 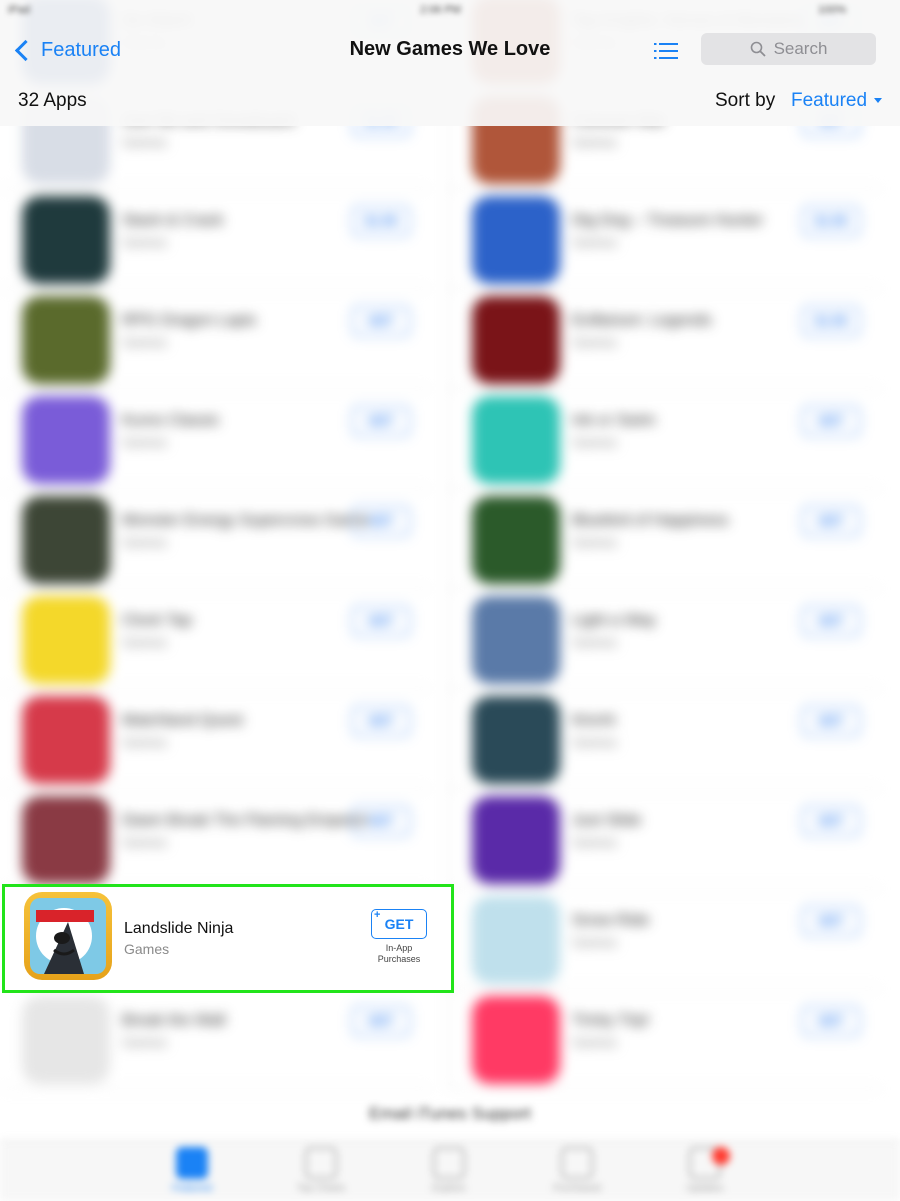 I want to click on device-label: iPad, so click(x=19, y=10).